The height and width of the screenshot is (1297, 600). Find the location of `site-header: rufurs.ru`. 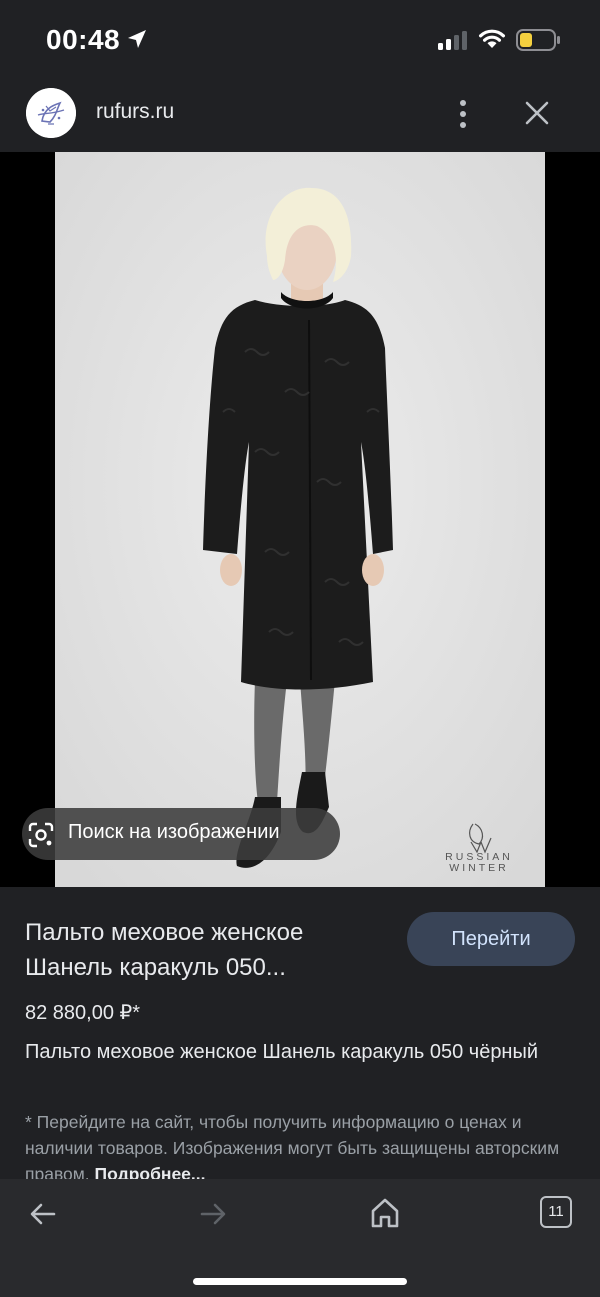

site-header: rufurs.ru is located at coordinates (300, 116).